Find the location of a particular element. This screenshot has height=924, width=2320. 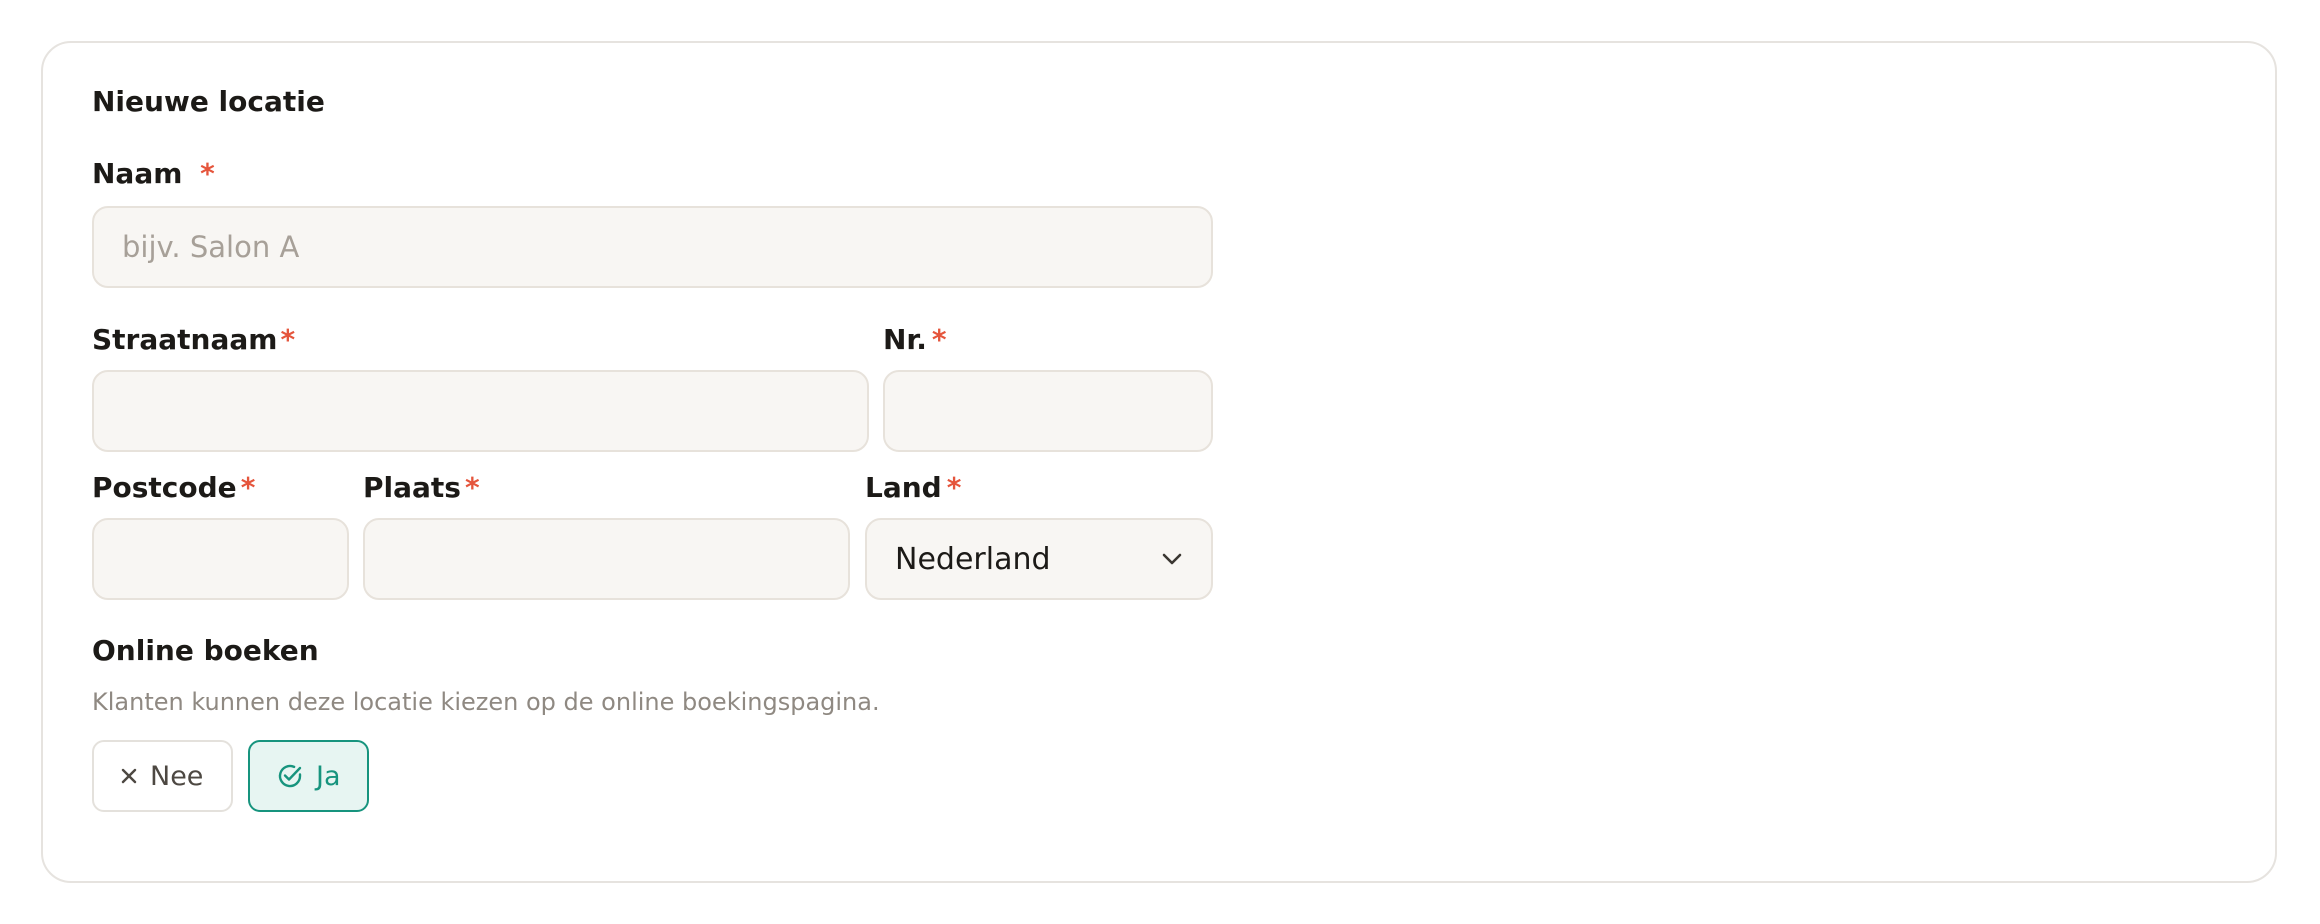

number-label: Nr. * is located at coordinates (915, 340).